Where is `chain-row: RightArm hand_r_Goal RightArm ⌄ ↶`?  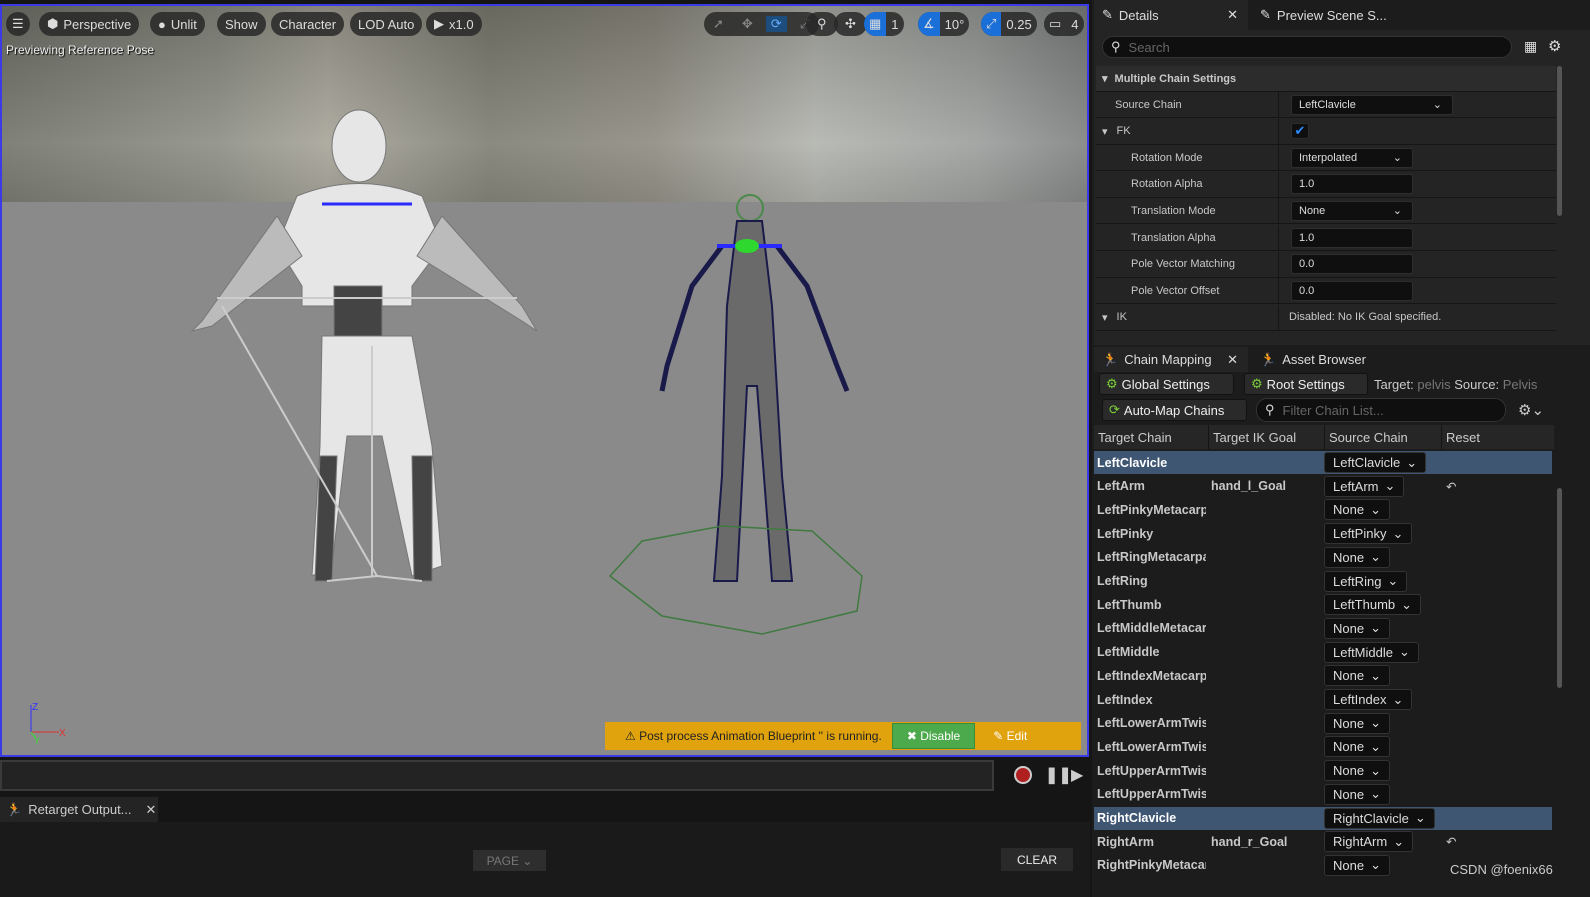
chain-row: RightArm hand_r_Goal RightArm ⌄ ↶ is located at coordinates (1323, 841).